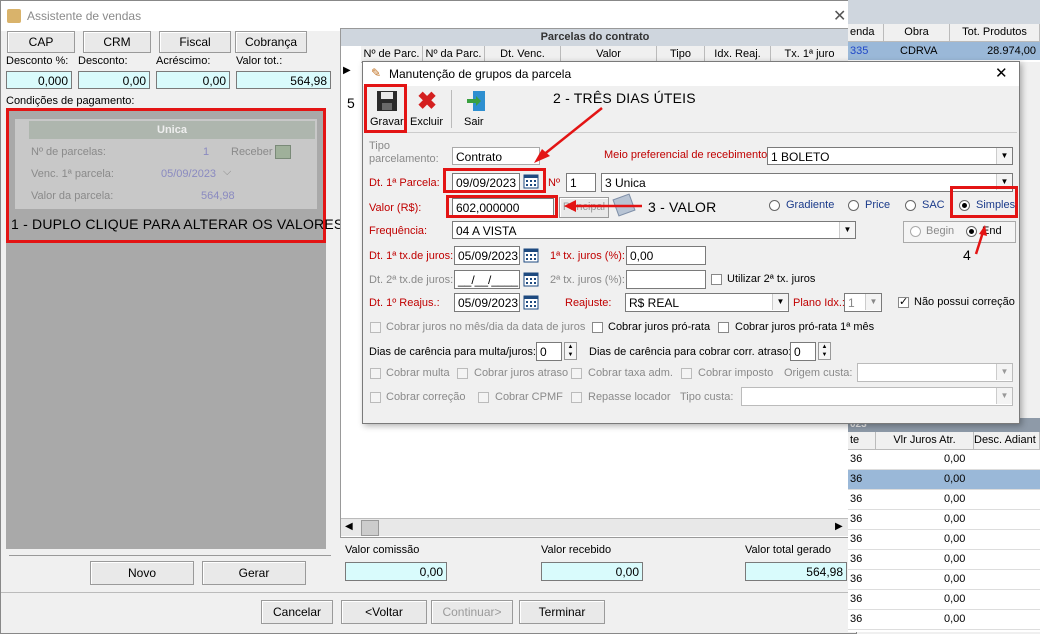 The image size is (1040, 634). What do you see at coordinates (691, 74) in the screenshot?
I see `dialog-title-bar: ✎ Manutenção de grupos da parcela ✕` at bounding box center [691, 74].